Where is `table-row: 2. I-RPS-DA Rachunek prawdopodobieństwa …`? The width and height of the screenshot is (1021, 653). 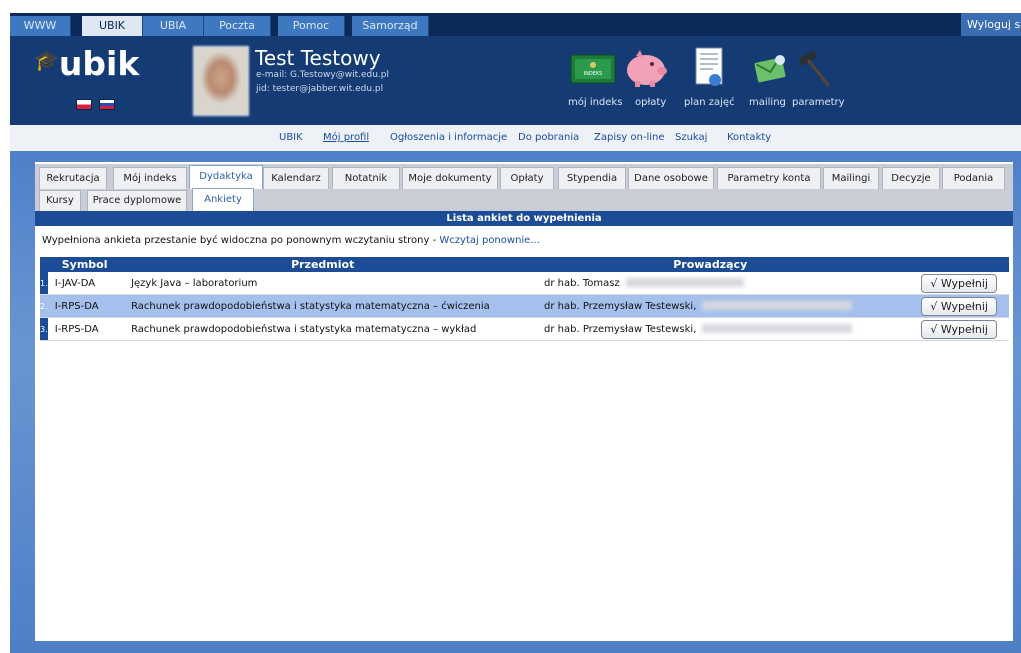 table-row: 2. I-RPS-DA Rachunek prawdopodobieństwa … is located at coordinates (524, 306).